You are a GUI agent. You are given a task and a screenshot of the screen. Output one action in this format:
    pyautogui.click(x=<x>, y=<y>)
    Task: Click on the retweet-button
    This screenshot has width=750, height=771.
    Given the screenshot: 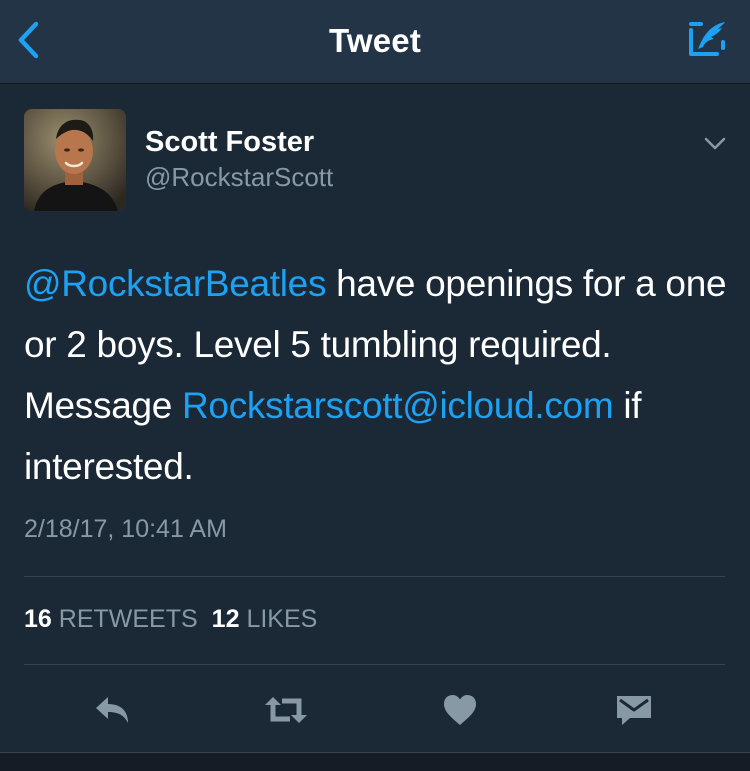 What is the action you would take?
    pyautogui.click(x=286, y=710)
    